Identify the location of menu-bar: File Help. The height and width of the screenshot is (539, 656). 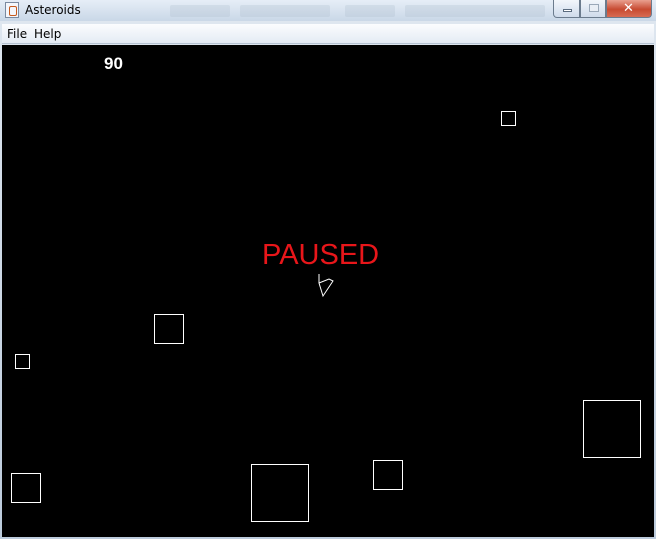
(328, 34).